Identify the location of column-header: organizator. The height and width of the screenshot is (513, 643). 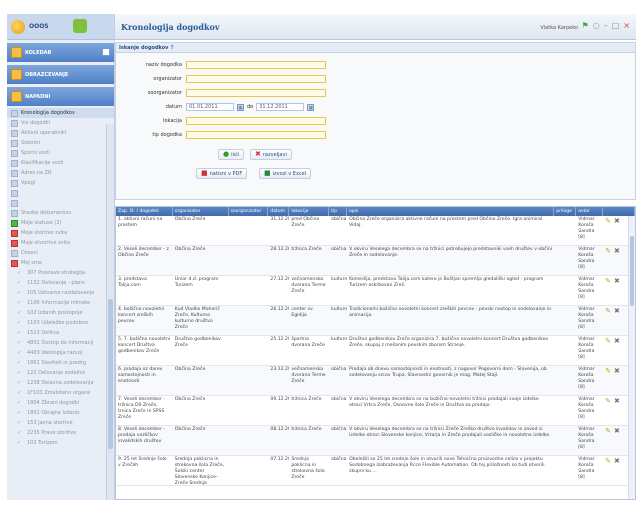
(201, 211).